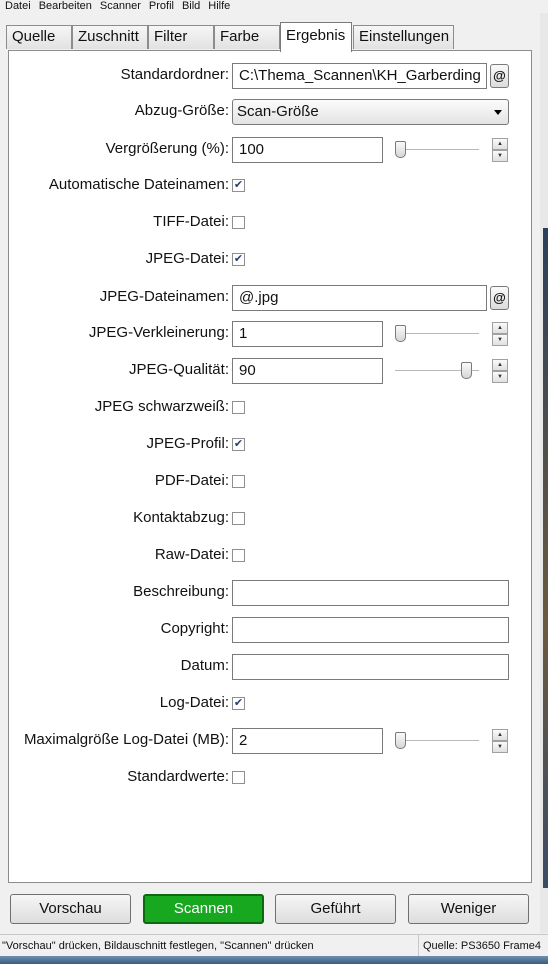 This screenshot has height=964, width=548. What do you see at coordinates (274, 260) in the screenshot?
I see `row-jpeg: JPEG-Datei: ✔` at bounding box center [274, 260].